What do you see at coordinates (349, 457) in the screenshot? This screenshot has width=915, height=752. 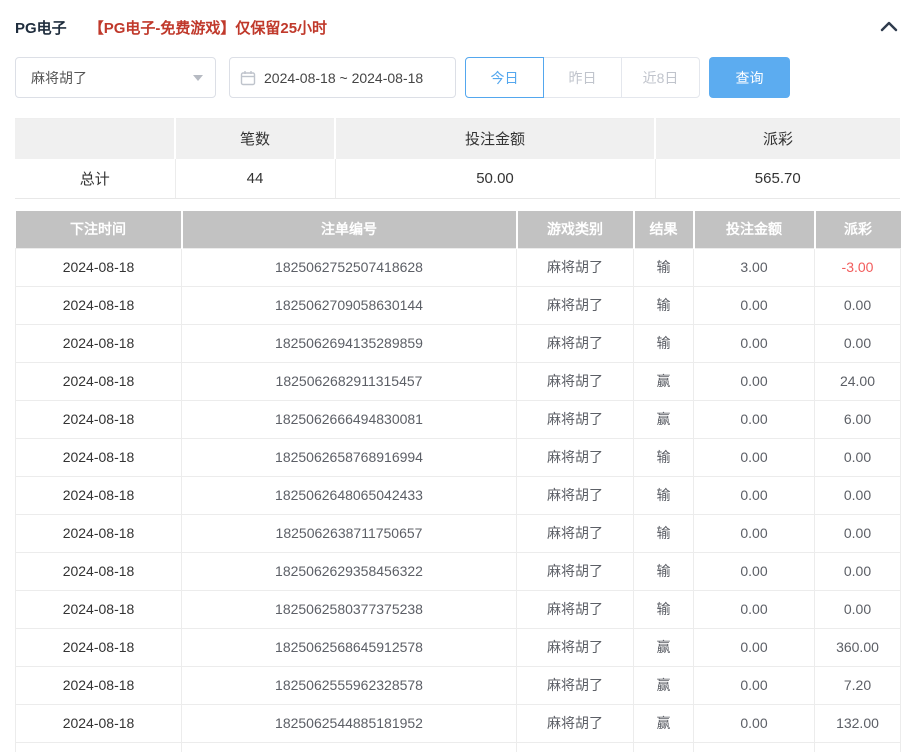 I see `cell-bet-id: 1825062658768916994` at bounding box center [349, 457].